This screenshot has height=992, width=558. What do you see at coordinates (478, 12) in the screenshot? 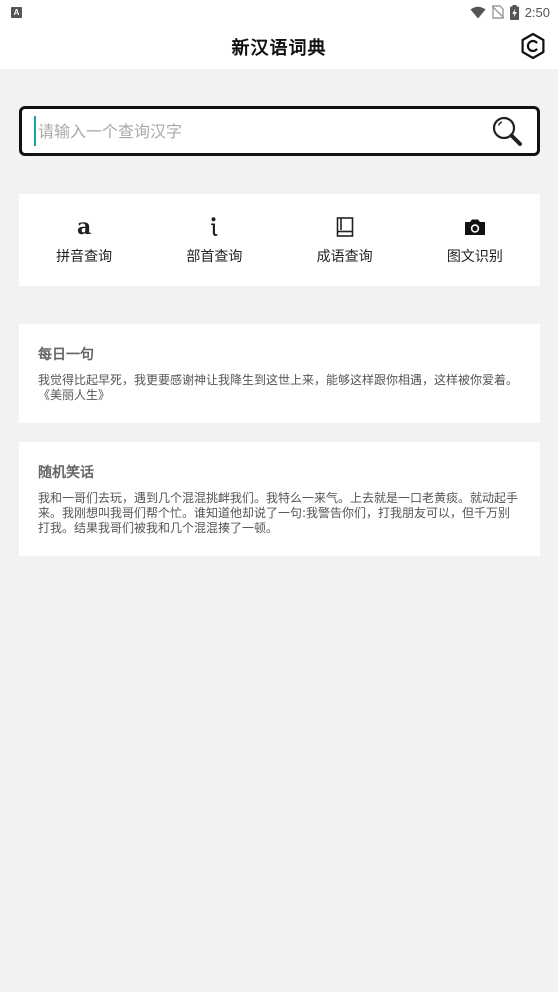
I see `wifi-icon` at bounding box center [478, 12].